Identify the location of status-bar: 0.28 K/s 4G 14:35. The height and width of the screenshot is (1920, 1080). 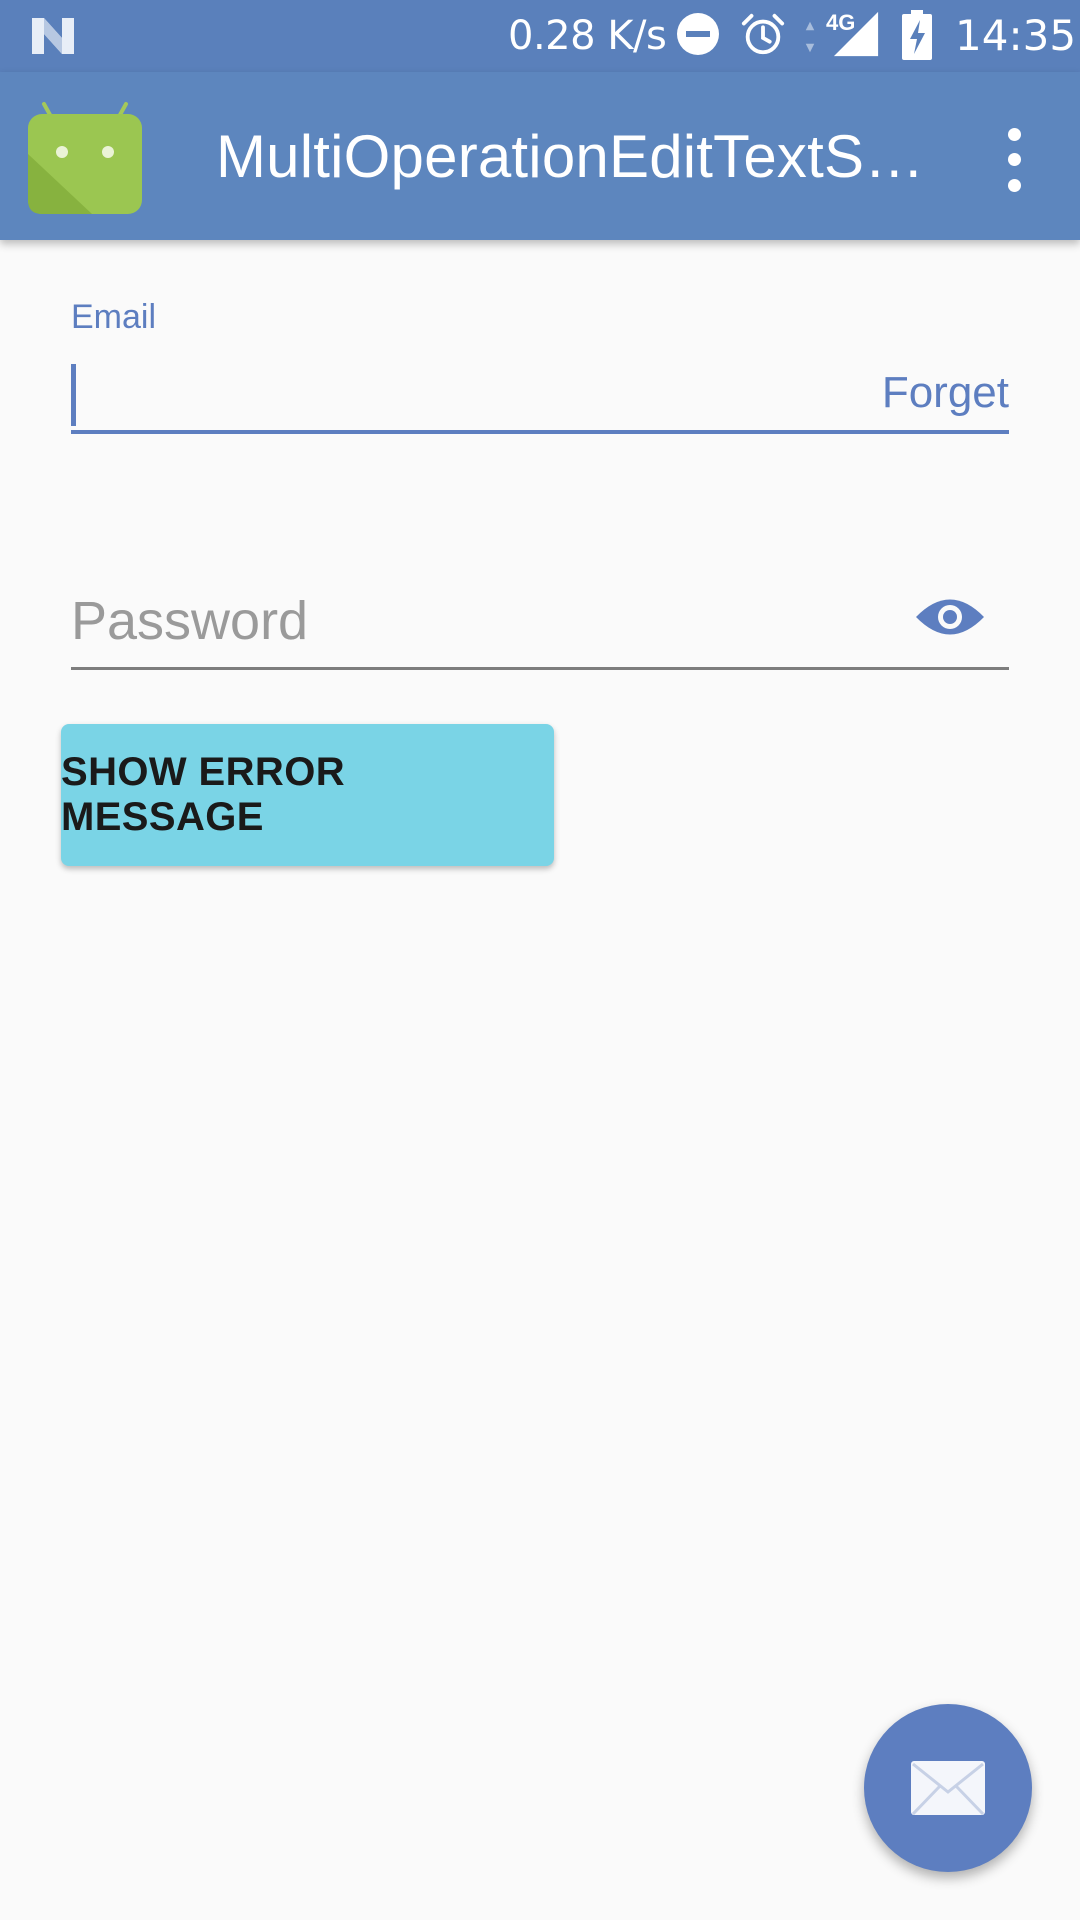
(540, 36).